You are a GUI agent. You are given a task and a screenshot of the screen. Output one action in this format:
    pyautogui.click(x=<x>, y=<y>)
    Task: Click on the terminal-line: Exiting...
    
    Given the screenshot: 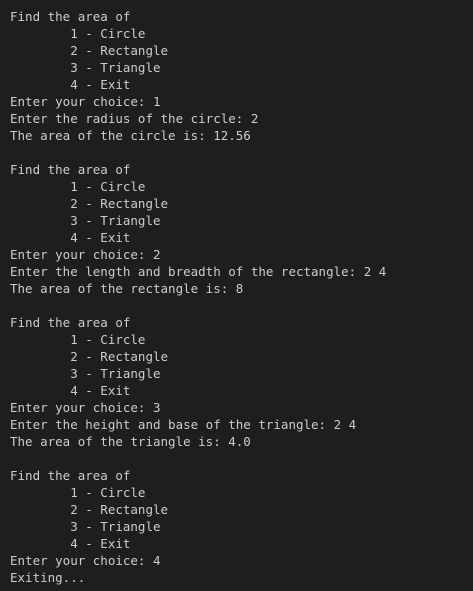 What is the action you would take?
    pyautogui.click(x=48, y=577)
    